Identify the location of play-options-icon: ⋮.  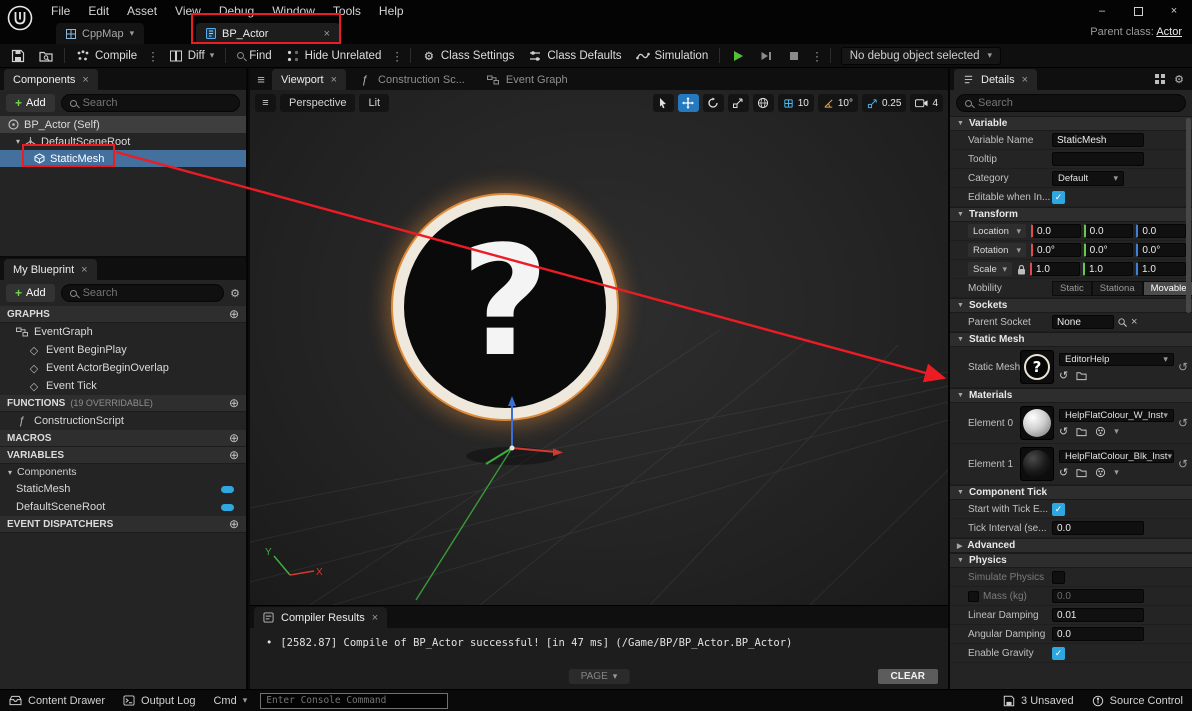
(817, 56).